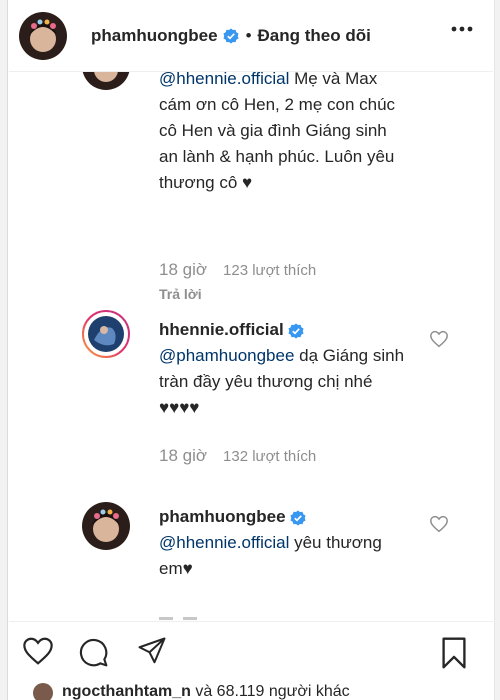 This screenshot has height=700, width=500. Describe the element at coordinates (152, 651) in the screenshot. I see `share-icon` at that location.